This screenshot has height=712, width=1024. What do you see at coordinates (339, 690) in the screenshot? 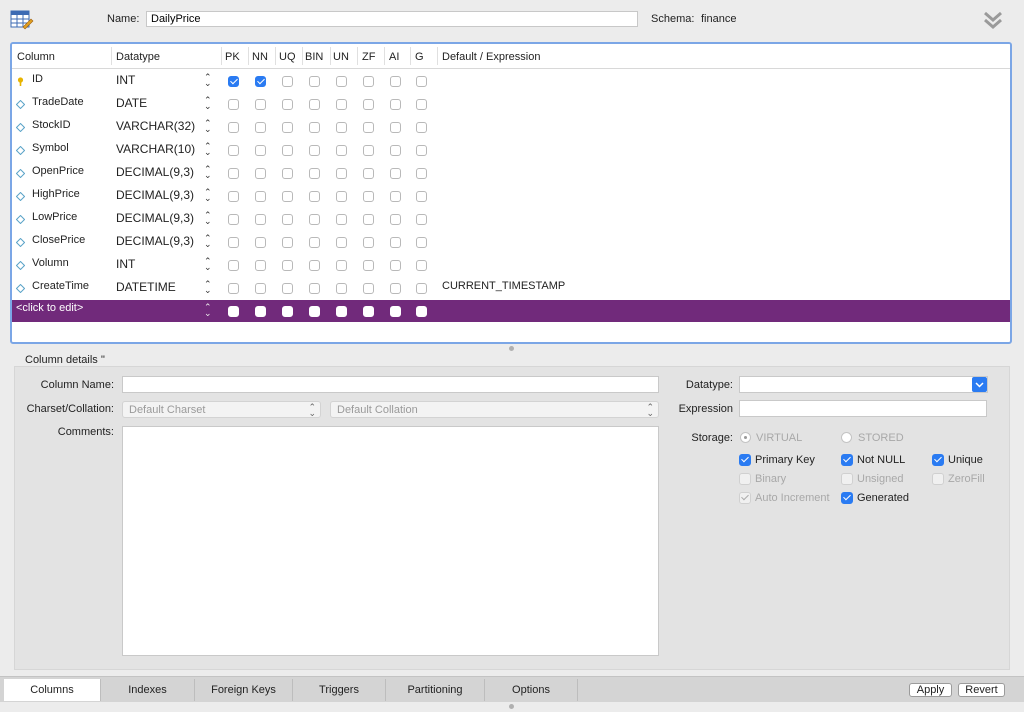
I see `tab-triggers: Triggers` at bounding box center [339, 690].